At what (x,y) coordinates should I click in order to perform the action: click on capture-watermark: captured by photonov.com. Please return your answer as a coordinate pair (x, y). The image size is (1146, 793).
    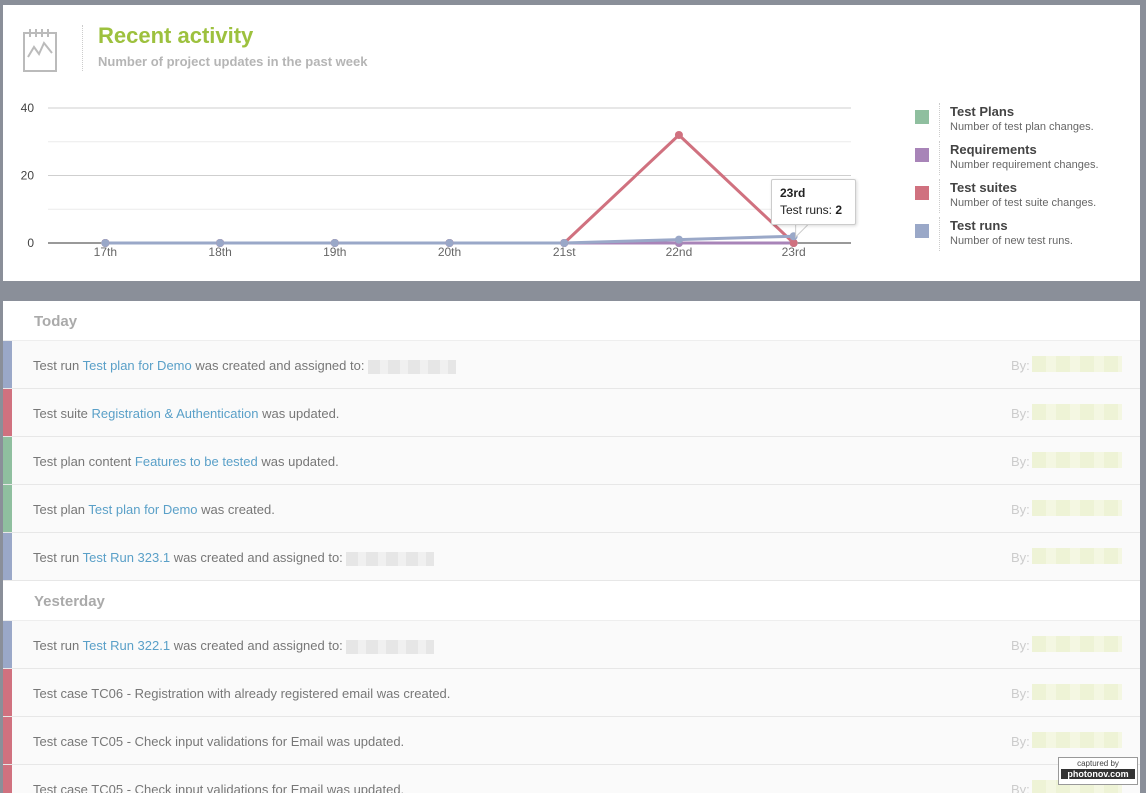
    Looking at the image, I should click on (1098, 771).